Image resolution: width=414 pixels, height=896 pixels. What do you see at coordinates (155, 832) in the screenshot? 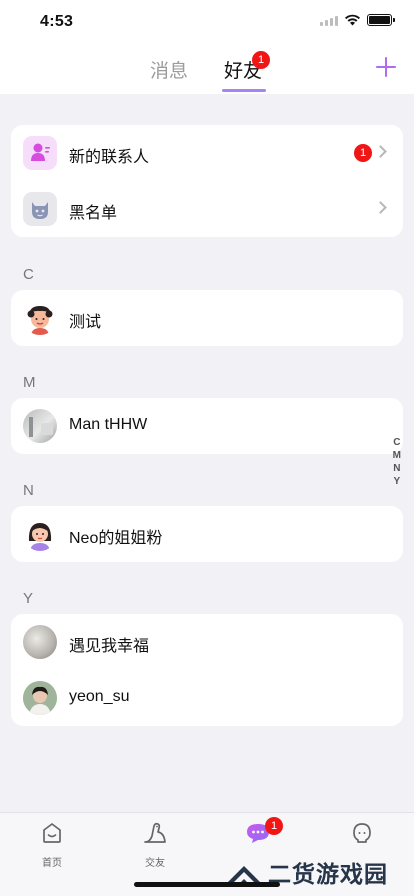
I see `dinosaur-icon` at bounding box center [155, 832].